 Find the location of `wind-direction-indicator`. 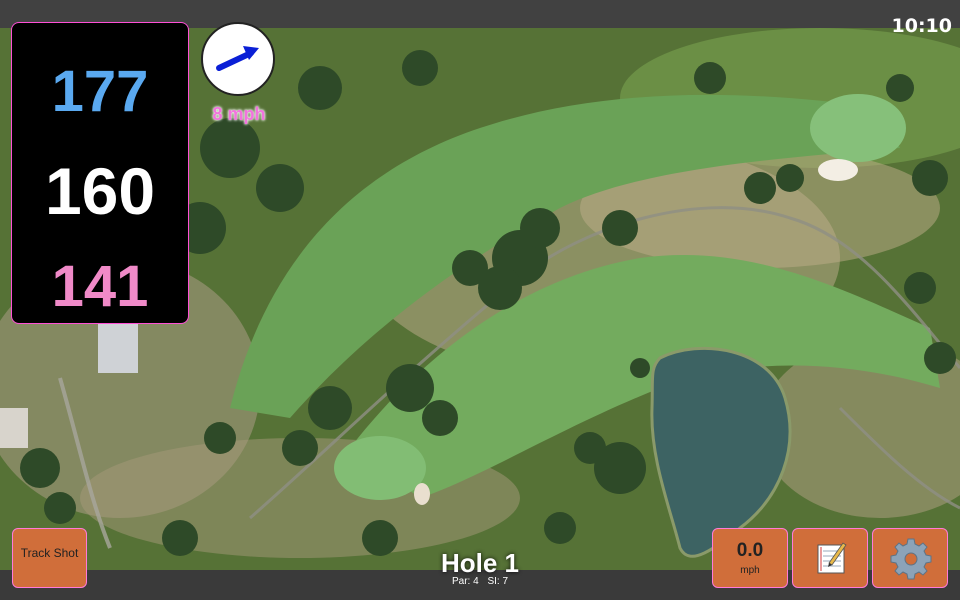

wind-direction-indicator is located at coordinates (238, 59).